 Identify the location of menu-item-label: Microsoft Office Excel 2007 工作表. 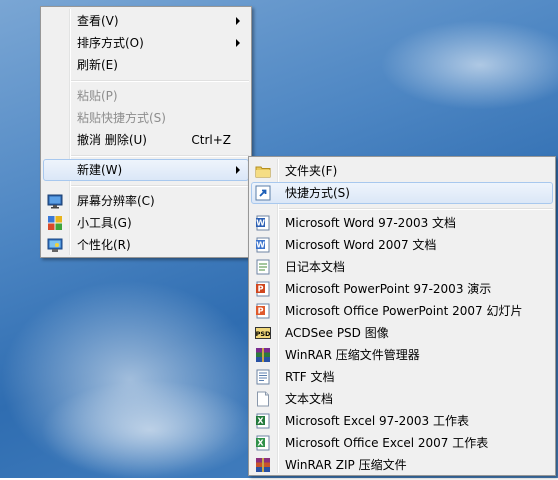
(387, 443).